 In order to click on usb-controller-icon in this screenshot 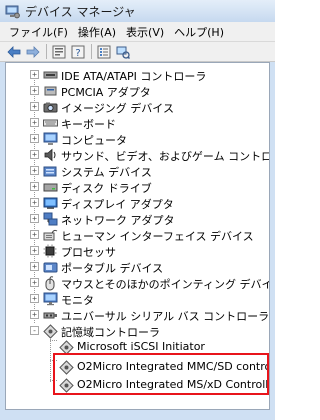, I will do `click(50, 315)`.